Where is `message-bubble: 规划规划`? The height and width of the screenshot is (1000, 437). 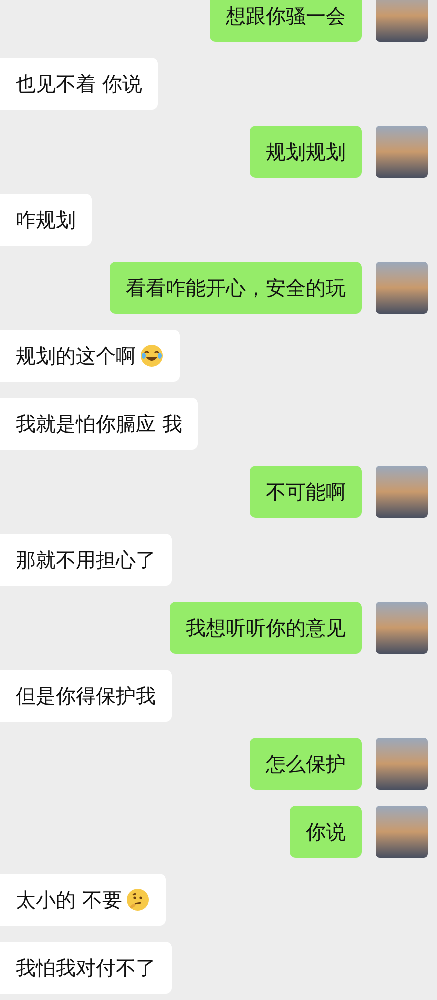
message-bubble: 规划规划 is located at coordinates (306, 152).